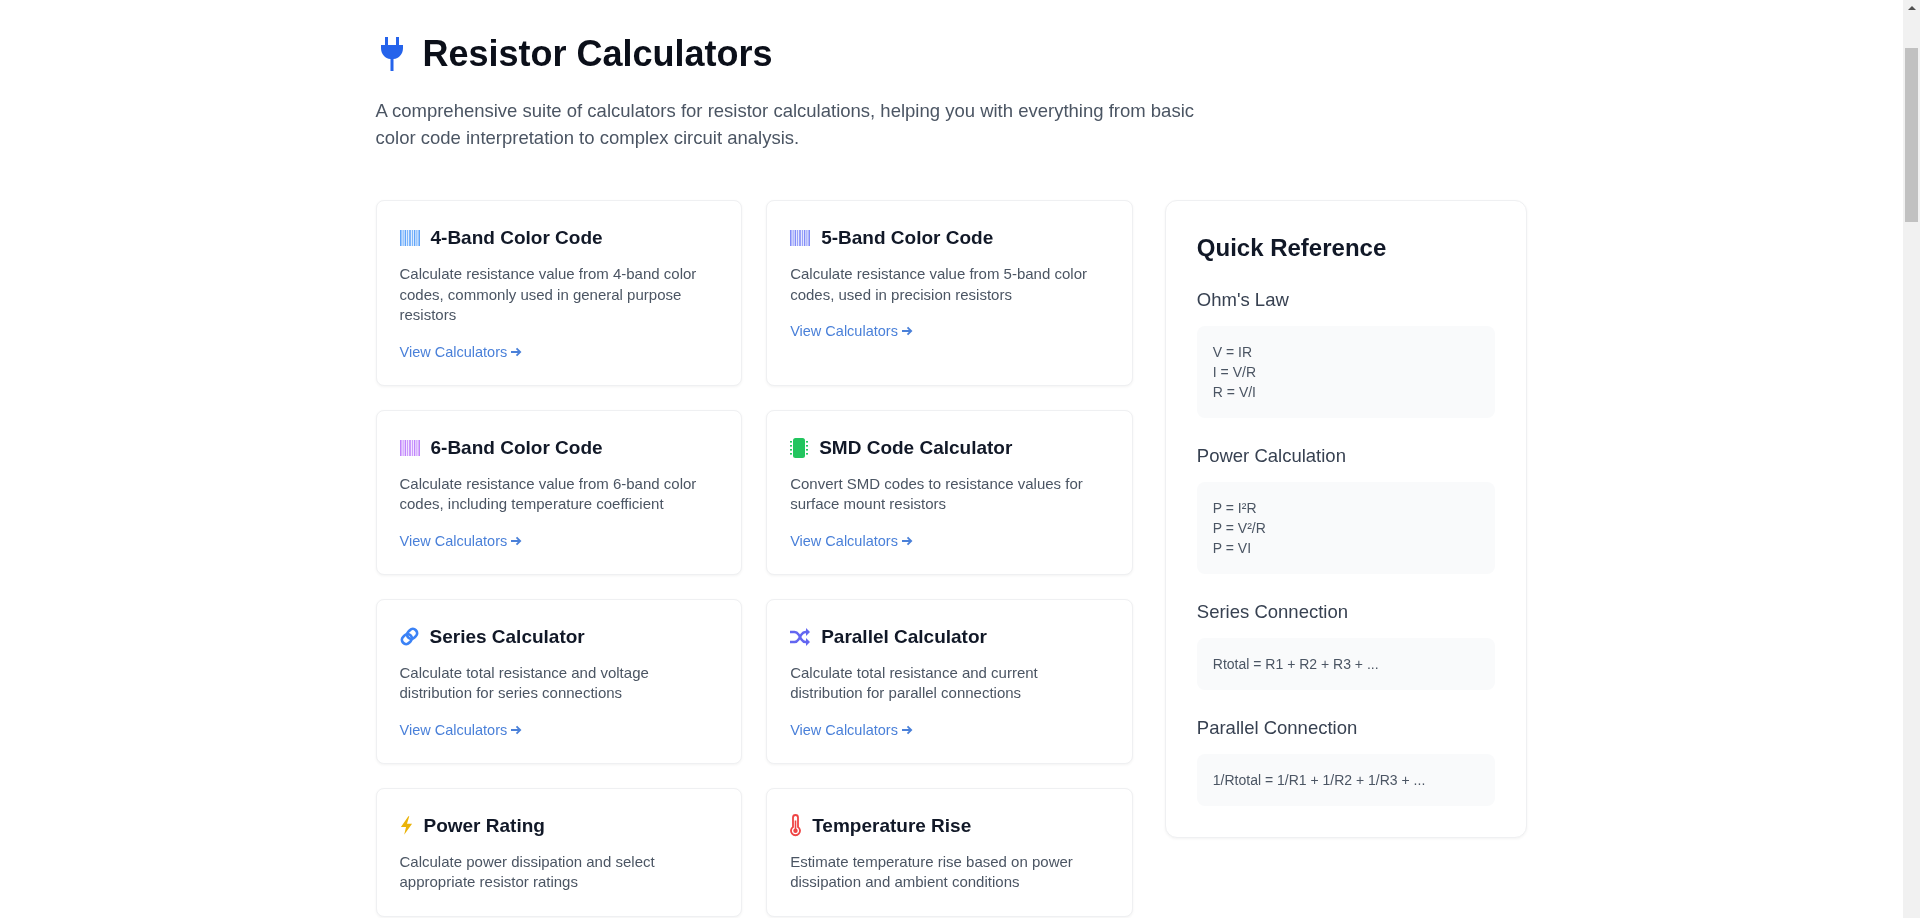  Describe the element at coordinates (527, 871) in the screenshot. I see `card-description: Calculate power dissipation and select appropriate resistor ratings` at that location.